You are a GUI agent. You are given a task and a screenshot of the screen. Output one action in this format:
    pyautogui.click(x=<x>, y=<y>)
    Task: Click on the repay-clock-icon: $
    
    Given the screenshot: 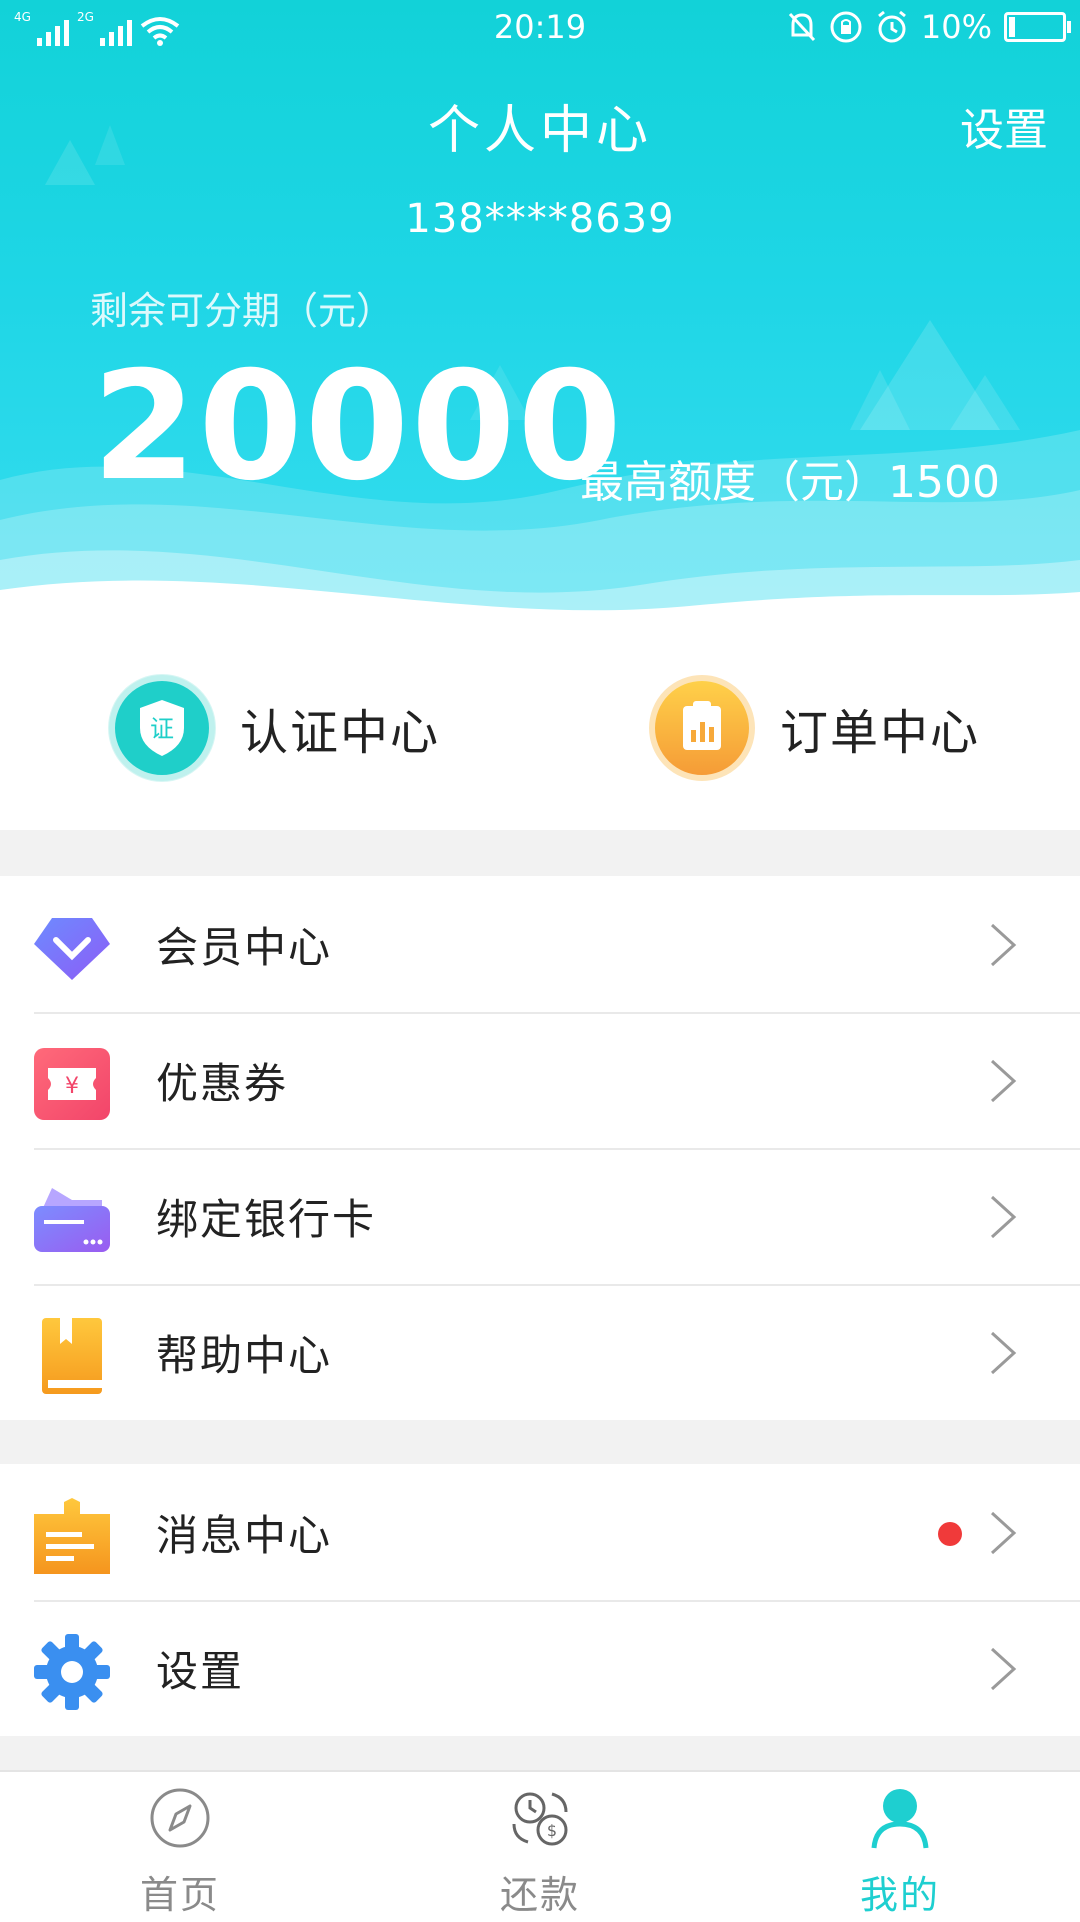 What is the action you would take?
    pyautogui.click(x=540, y=1819)
    